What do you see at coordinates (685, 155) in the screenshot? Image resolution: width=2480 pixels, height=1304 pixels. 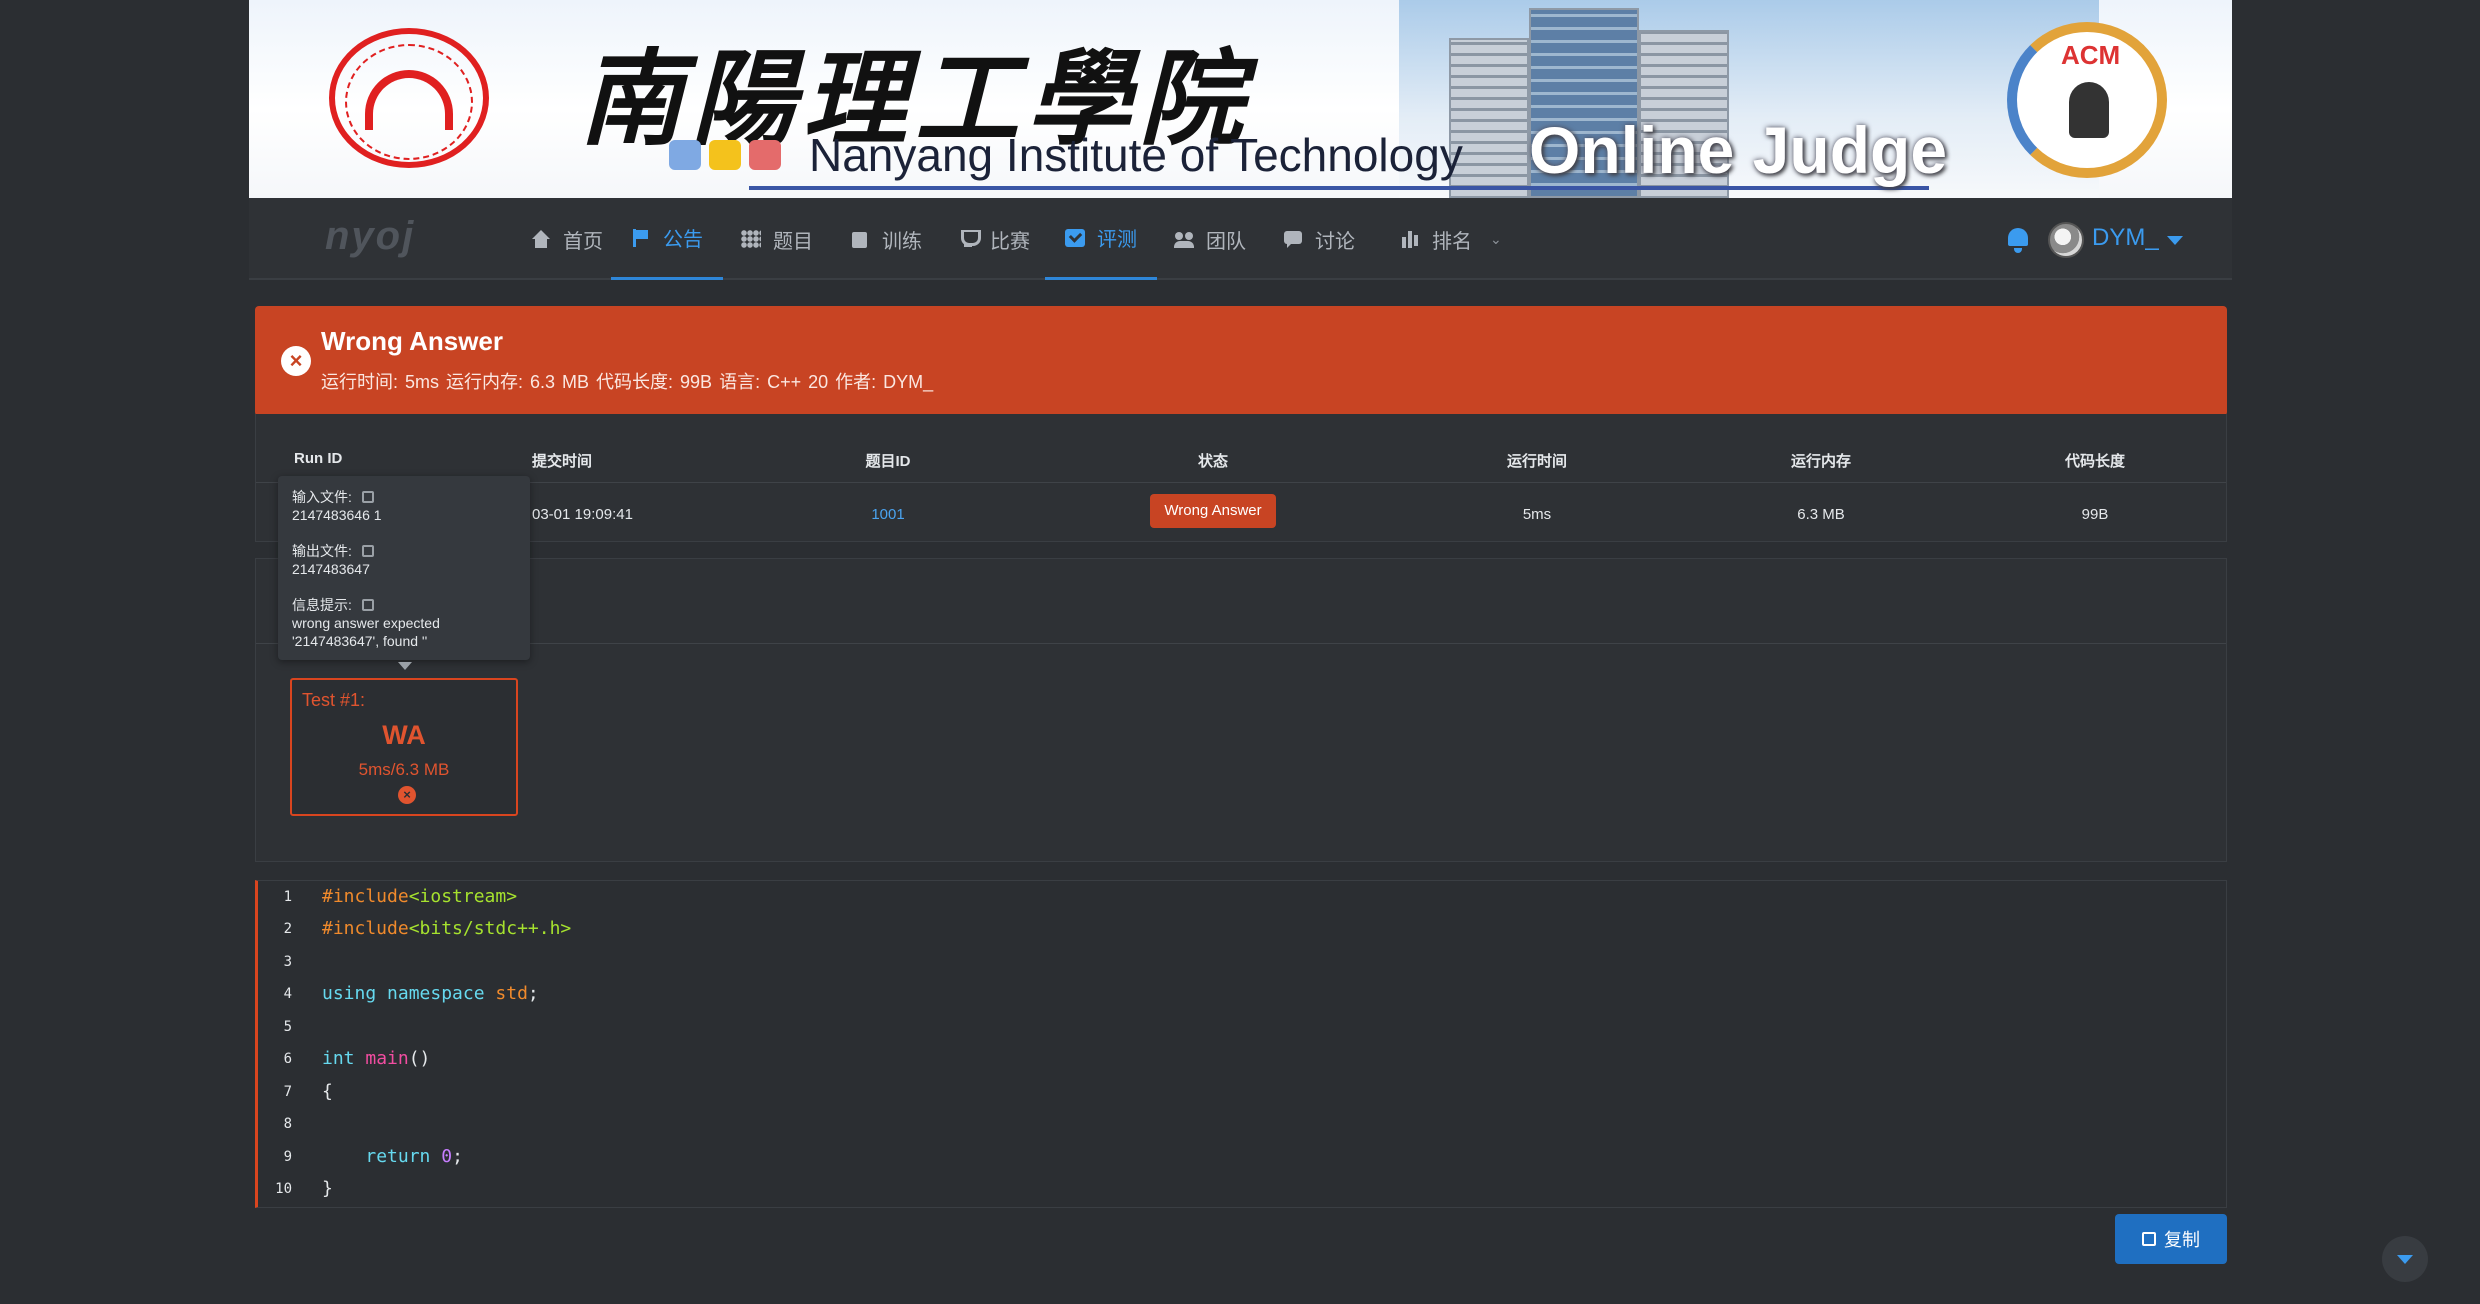 I see `chat-deco-icon` at bounding box center [685, 155].